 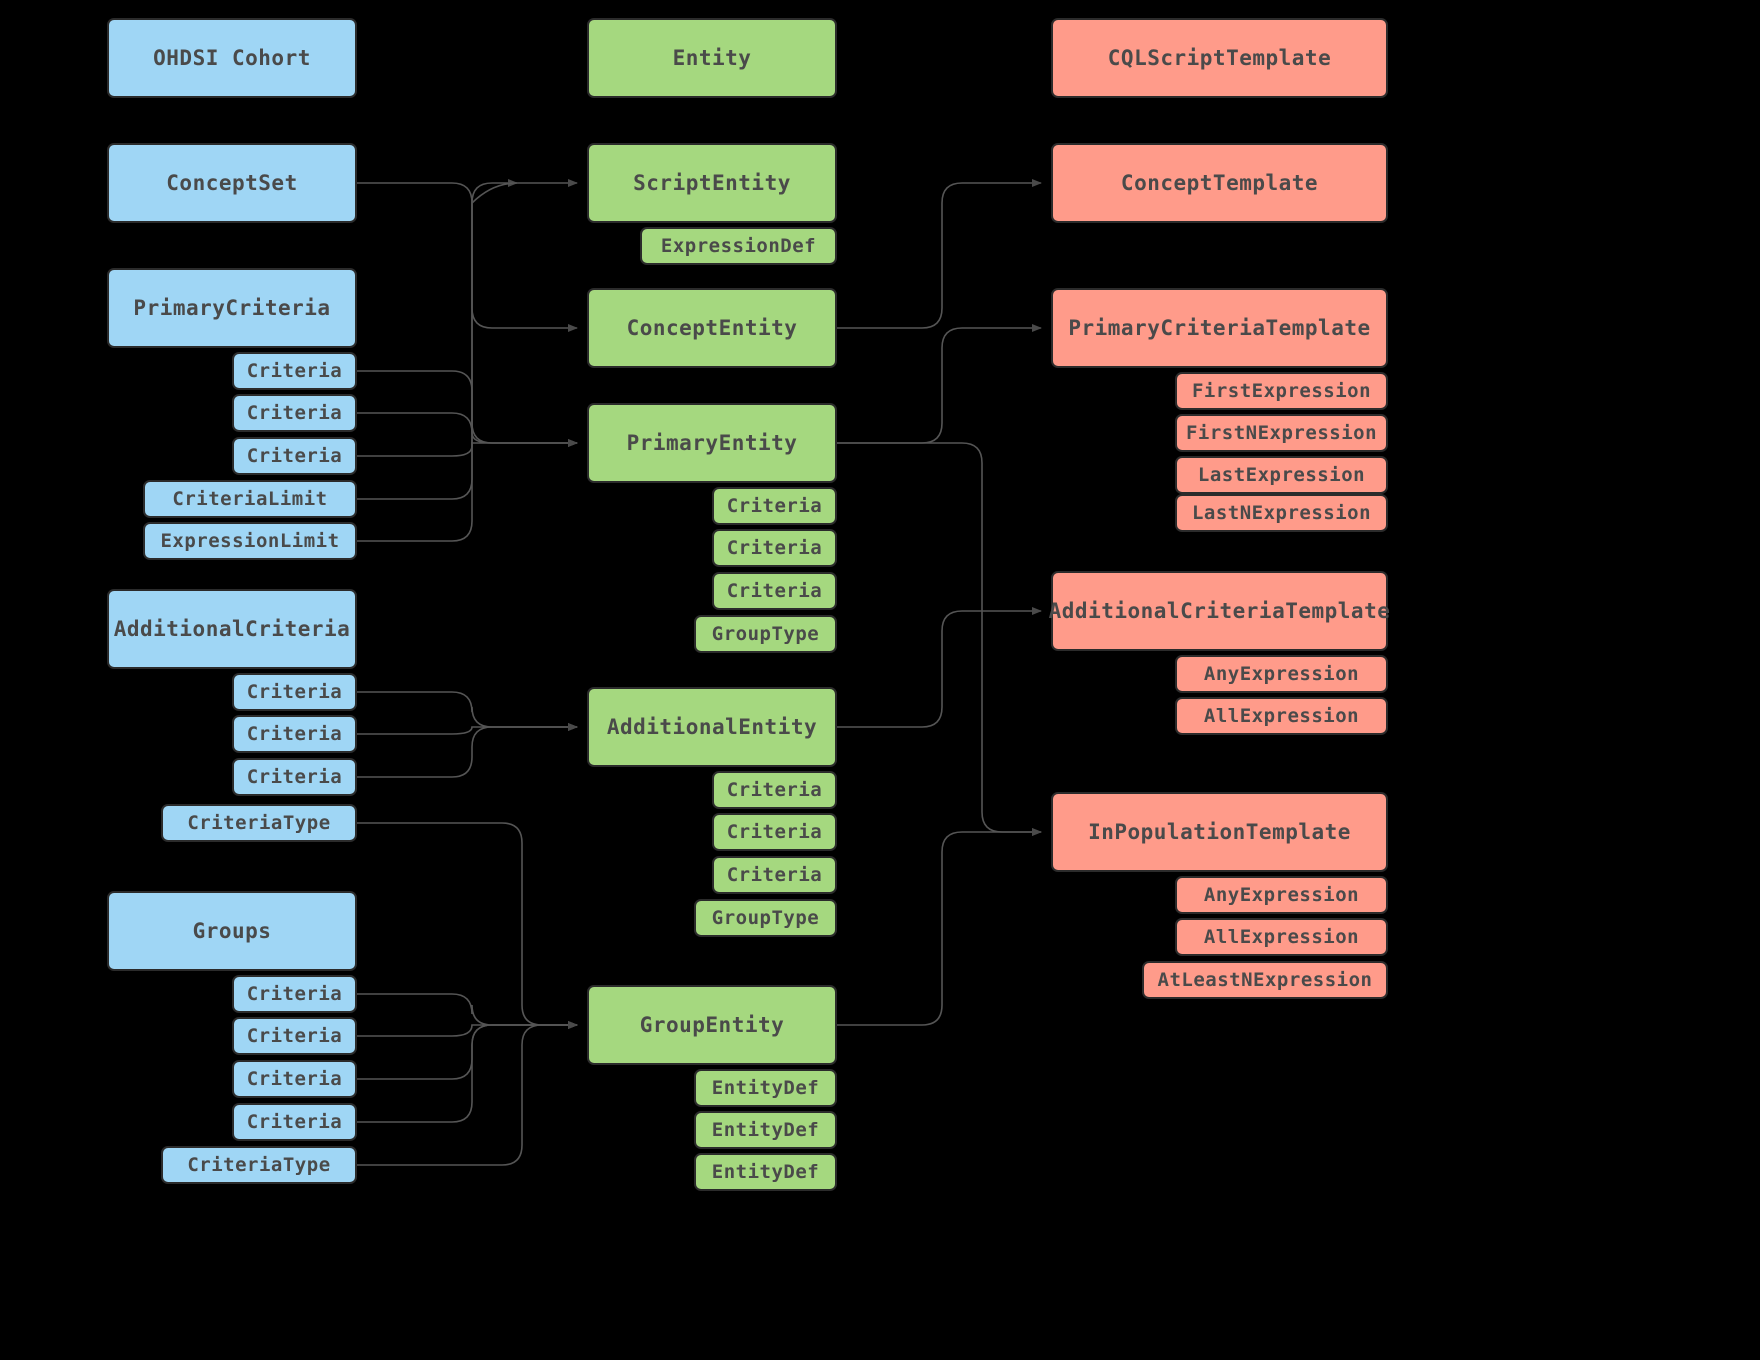 I want to click on edge-n15-to-n33, so click(x=467, y=1029).